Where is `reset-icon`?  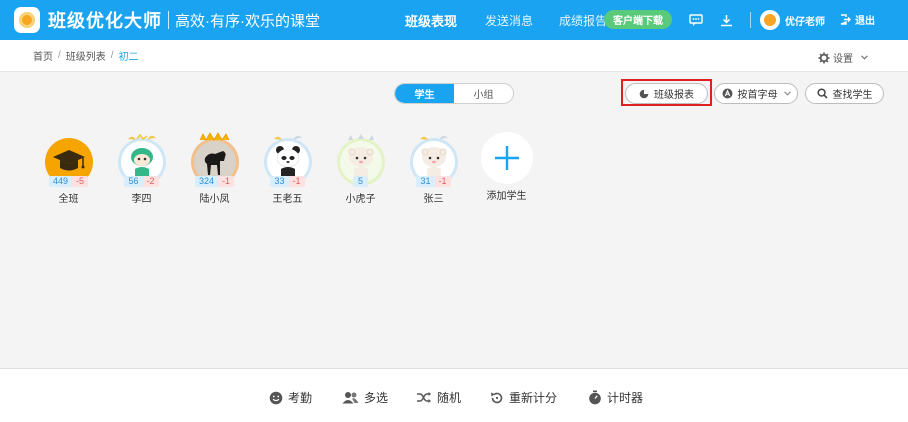
reset-icon is located at coordinates (497, 397).